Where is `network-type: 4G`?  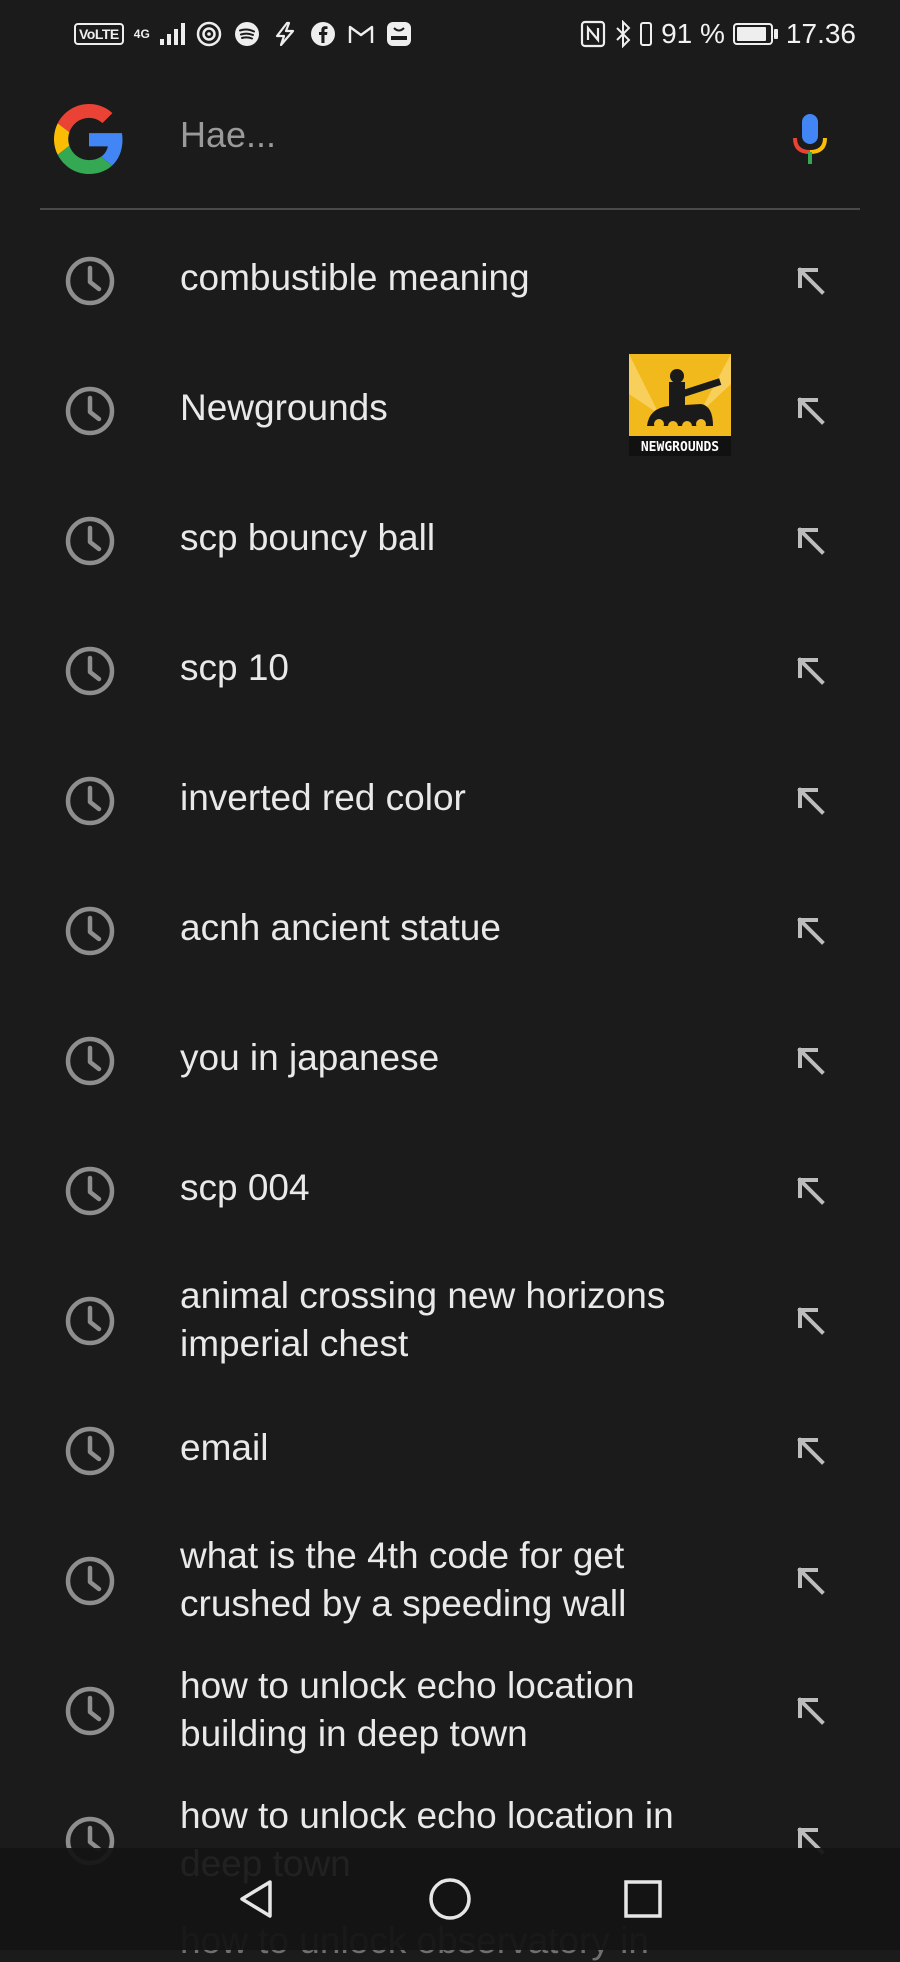 network-type: 4G is located at coordinates (141, 34).